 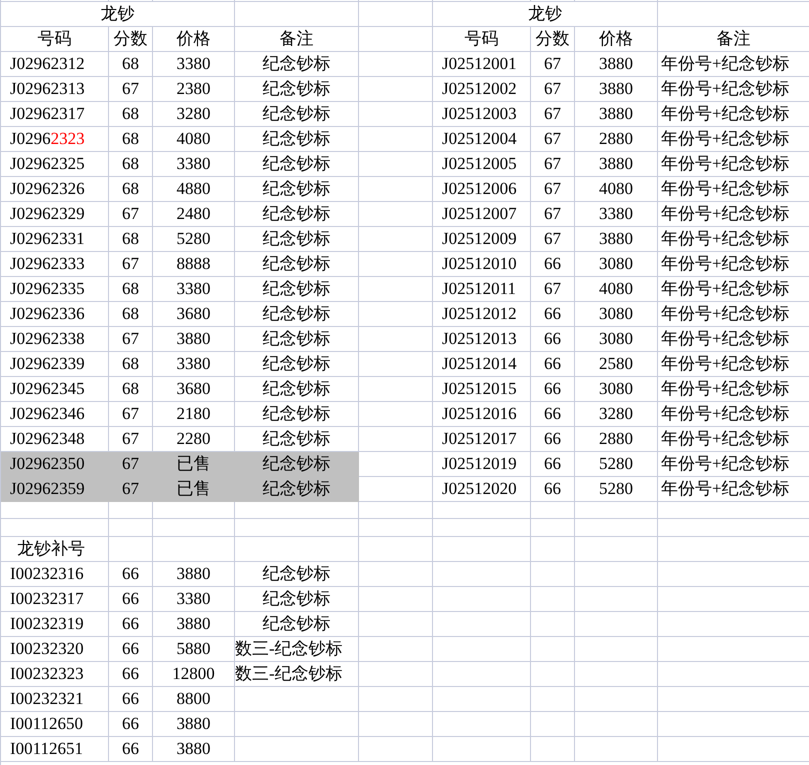 I want to click on table-cell: J02512014, so click(x=482, y=364).